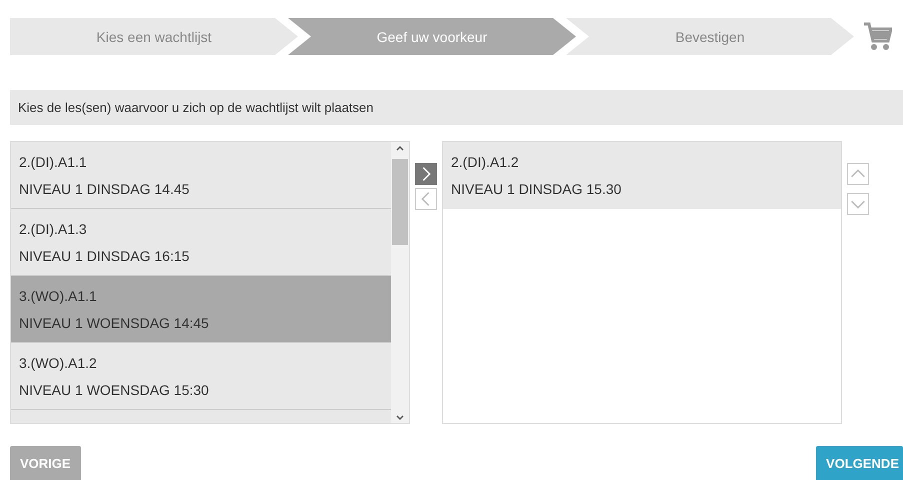 This screenshot has width=903, height=480. What do you see at coordinates (53, 228) in the screenshot?
I see `lesson-code: 2.(DI).A1.3` at bounding box center [53, 228].